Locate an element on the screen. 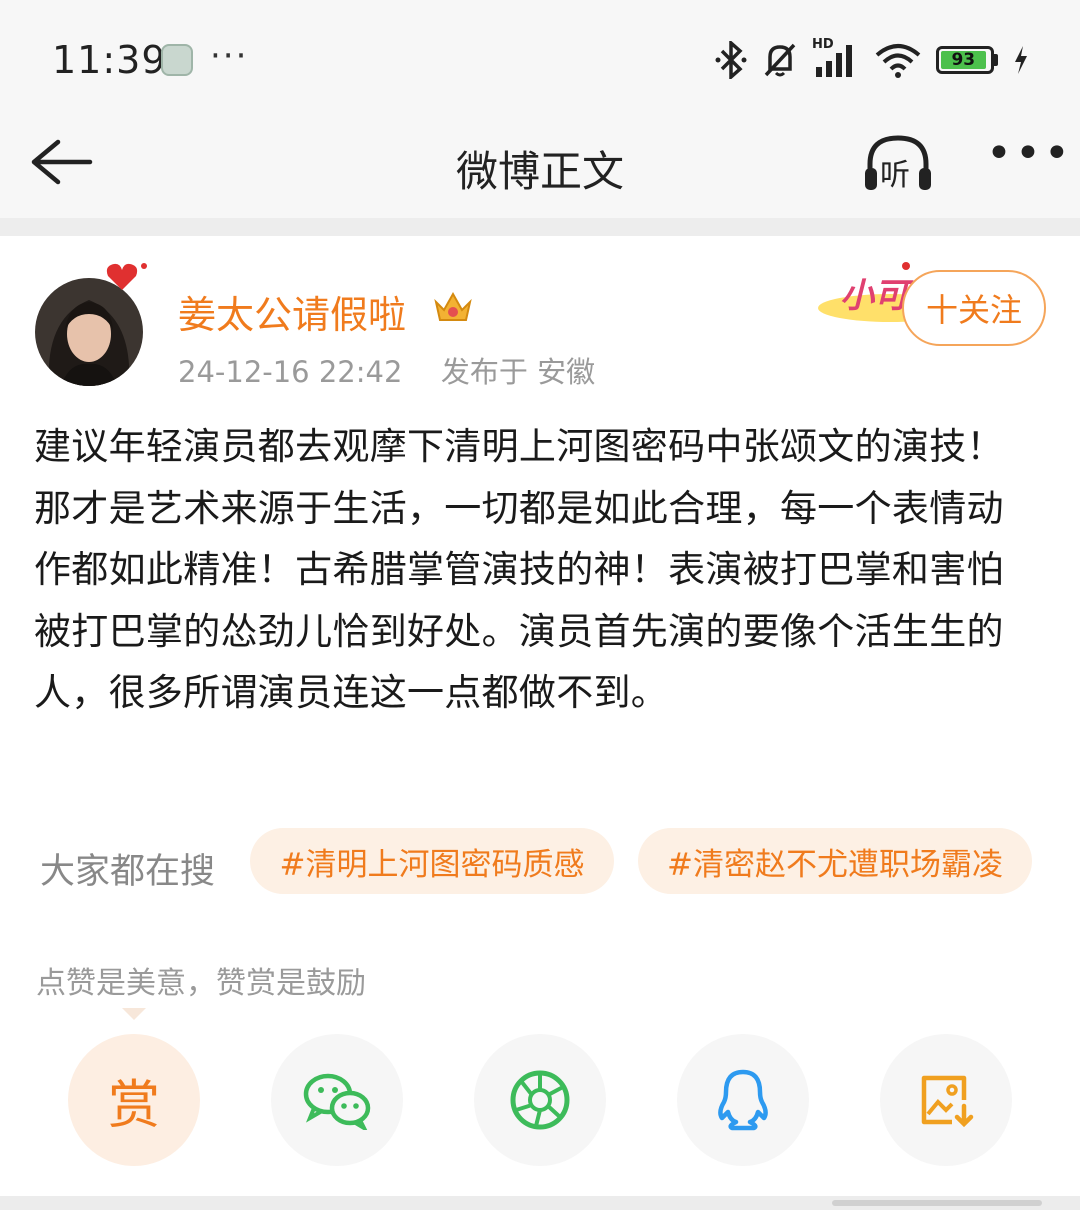  heart-decoration-icon is located at coordinates (126, 276).